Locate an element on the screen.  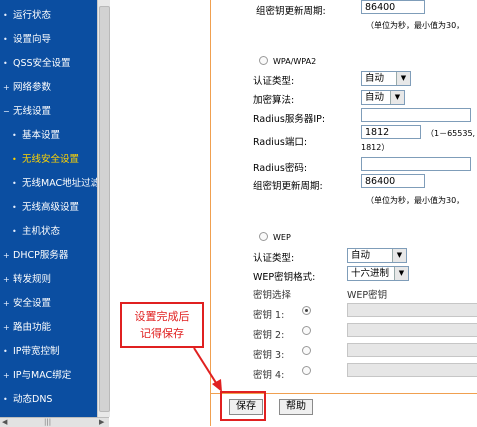
annotation-arrow-icon is located at coordinates (207, 369).